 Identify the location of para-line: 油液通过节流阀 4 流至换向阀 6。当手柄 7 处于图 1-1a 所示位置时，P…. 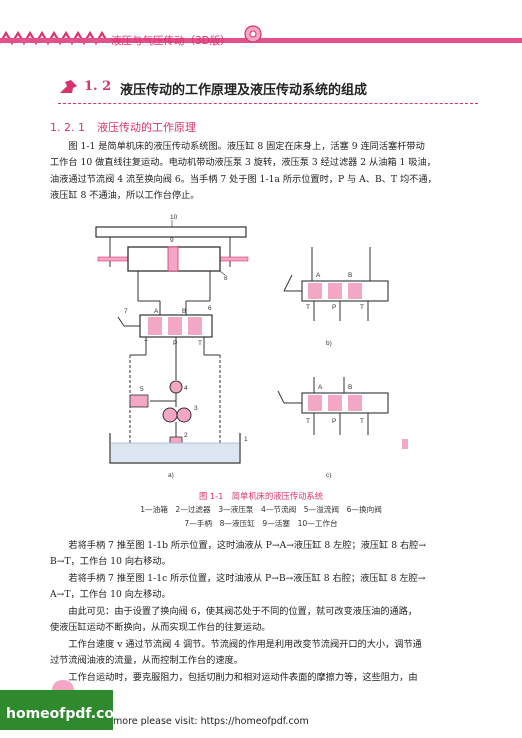
(243, 179).